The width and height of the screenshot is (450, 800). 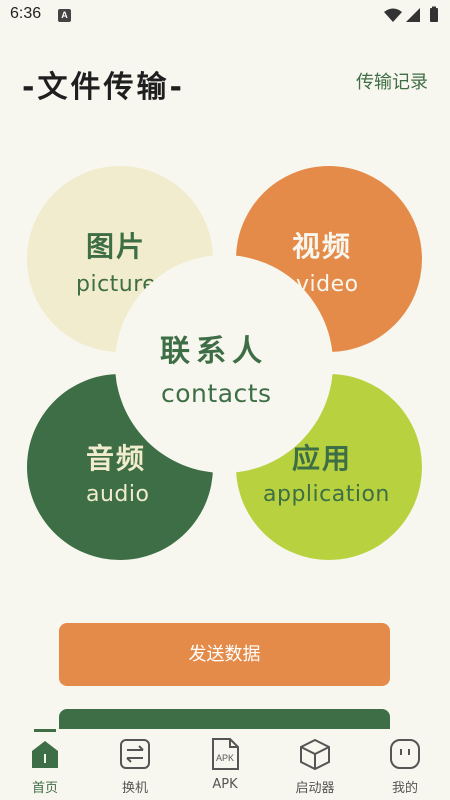 What do you see at coordinates (116, 458) in the screenshot?
I see `audio-label-cn: 音频` at bounding box center [116, 458].